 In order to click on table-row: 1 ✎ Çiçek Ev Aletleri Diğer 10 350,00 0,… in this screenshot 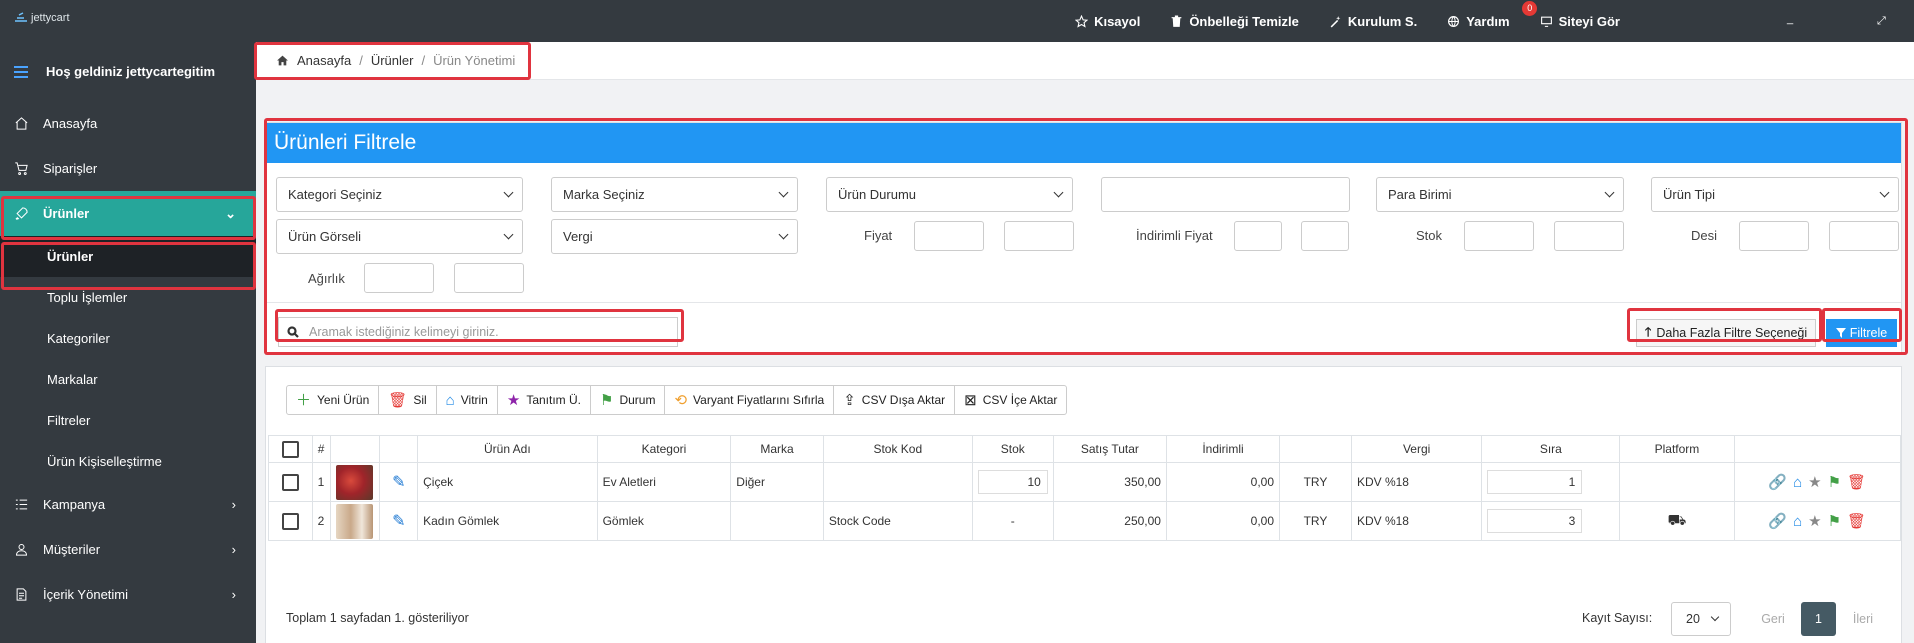, I will do `click(1084, 482)`.